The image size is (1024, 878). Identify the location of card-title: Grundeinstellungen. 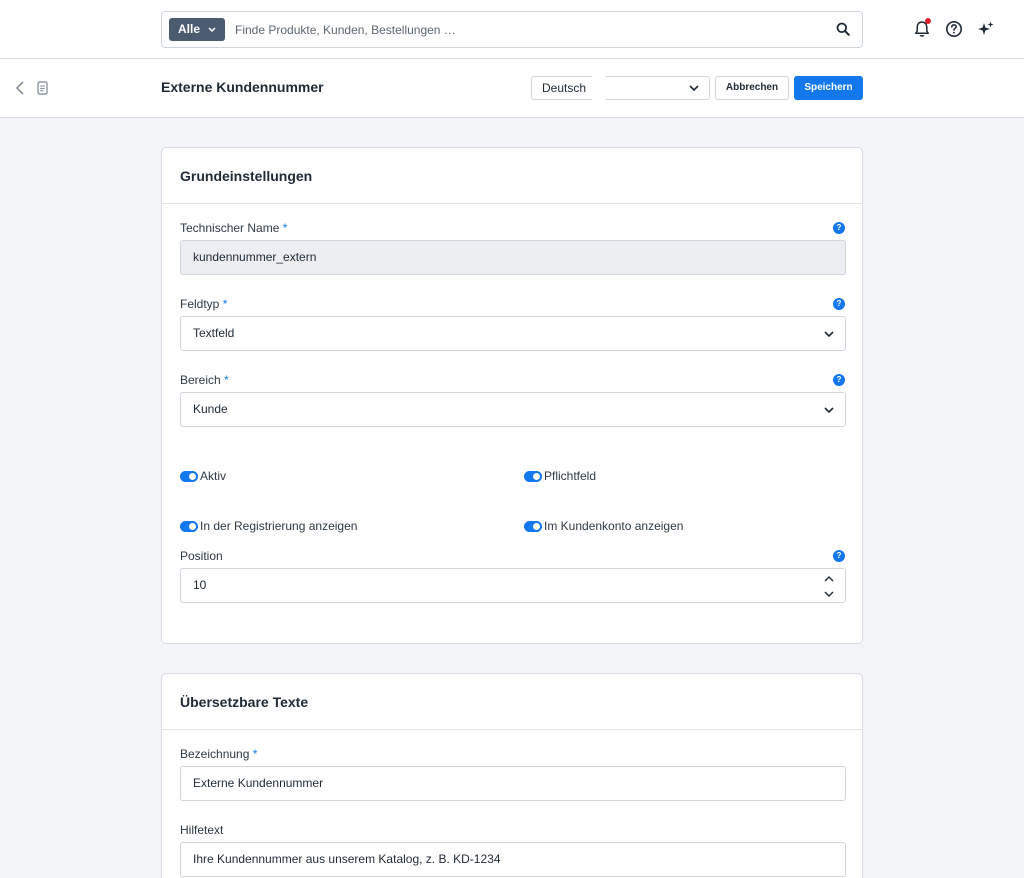
(246, 176).